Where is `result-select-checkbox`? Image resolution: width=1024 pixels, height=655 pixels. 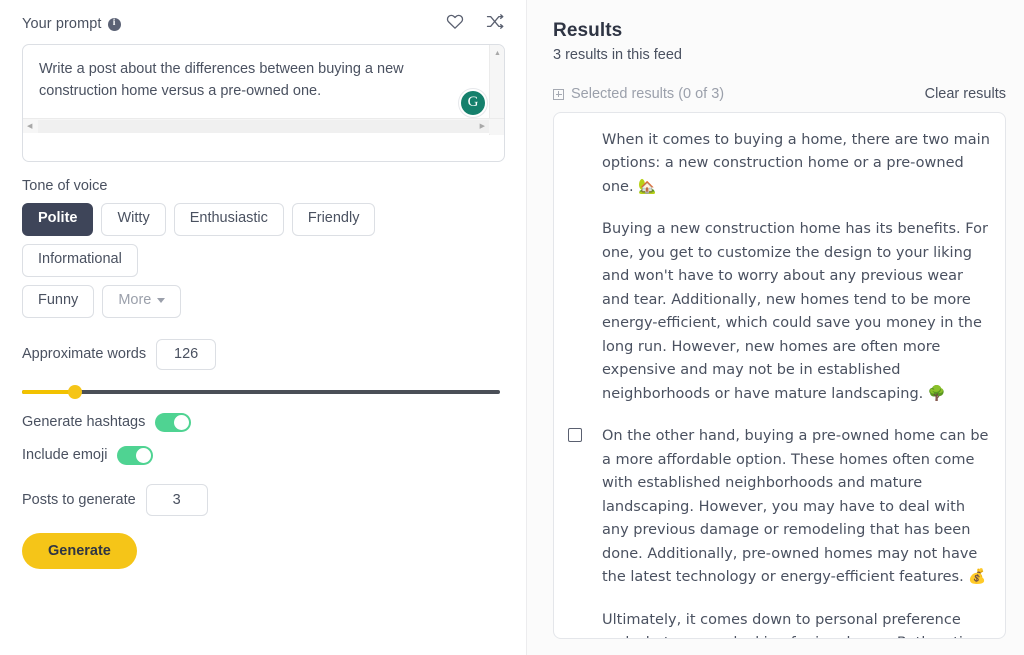
result-select-checkbox is located at coordinates (575, 435).